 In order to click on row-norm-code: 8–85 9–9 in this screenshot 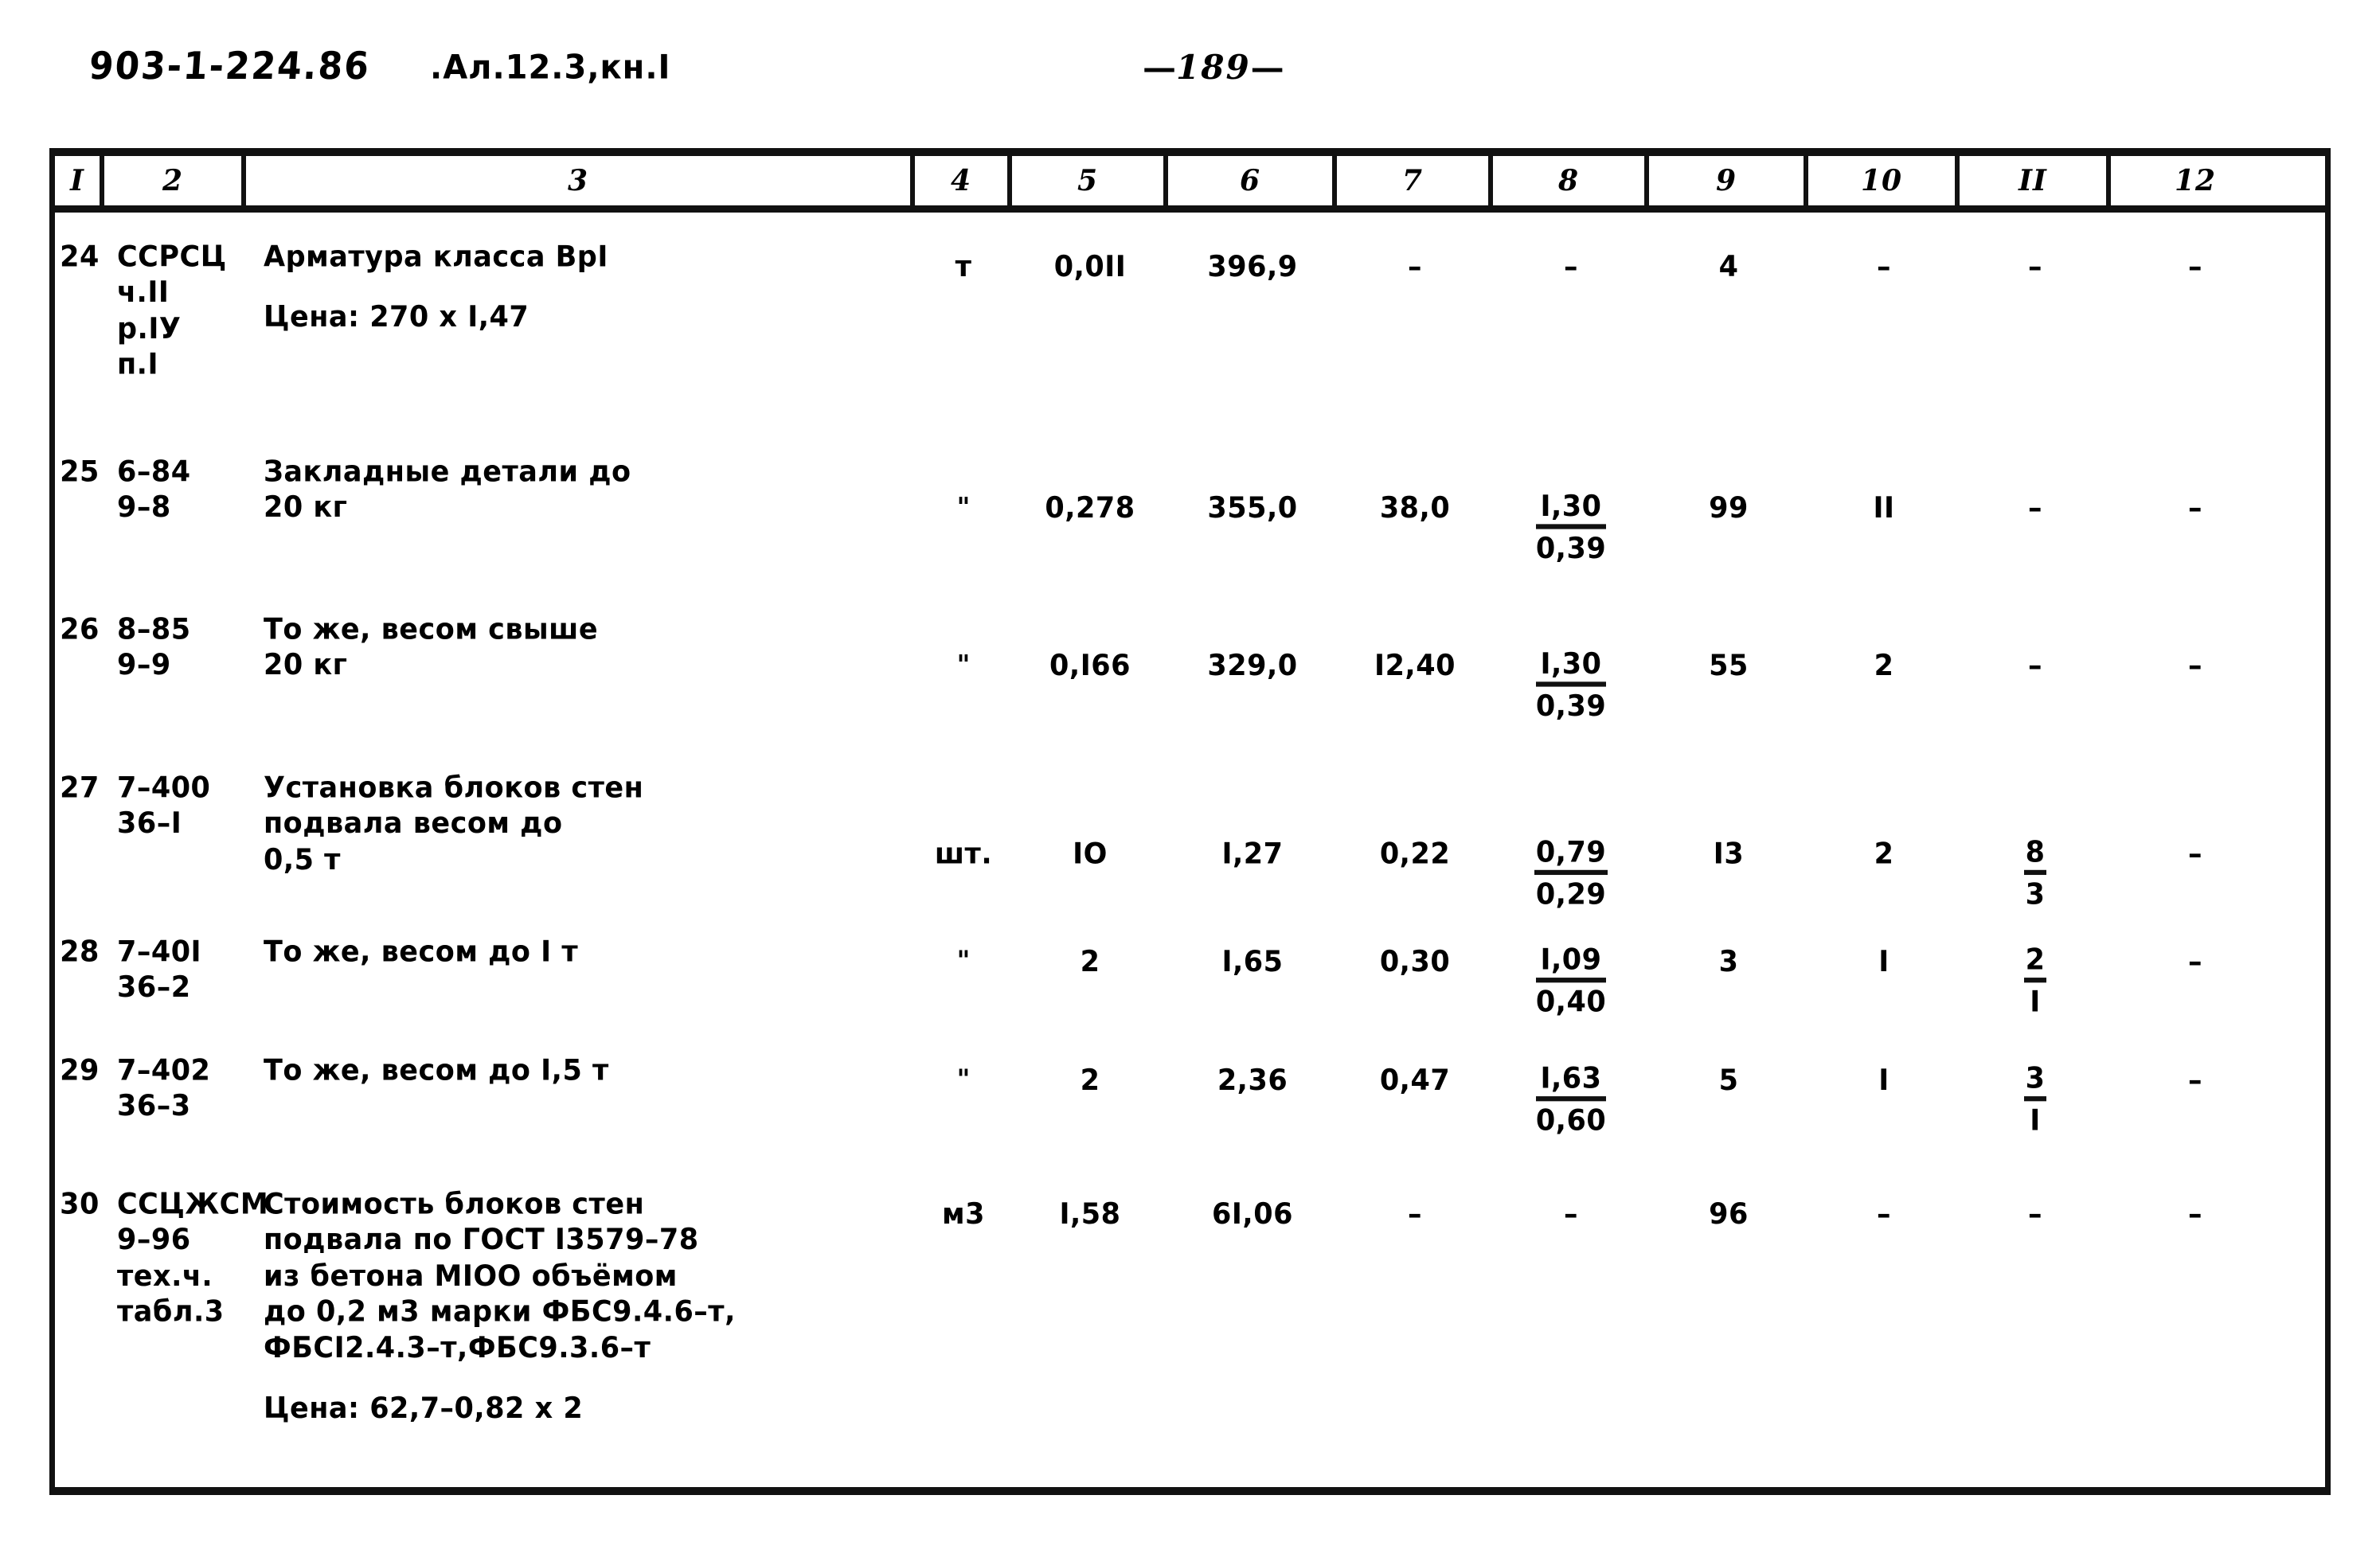, I will do `click(154, 647)`.